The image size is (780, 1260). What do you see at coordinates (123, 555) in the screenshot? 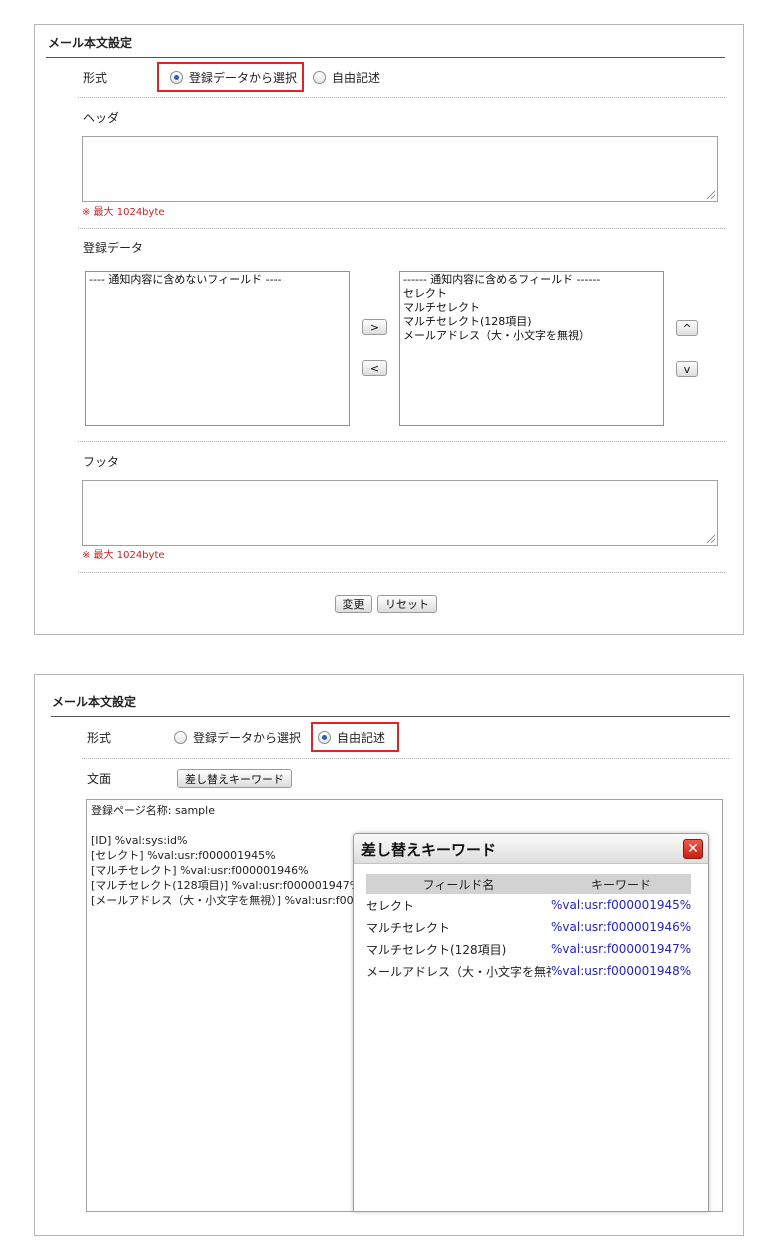
I see `footer-limit-note: ※ 最大 1024byte` at bounding box center [123, 555].